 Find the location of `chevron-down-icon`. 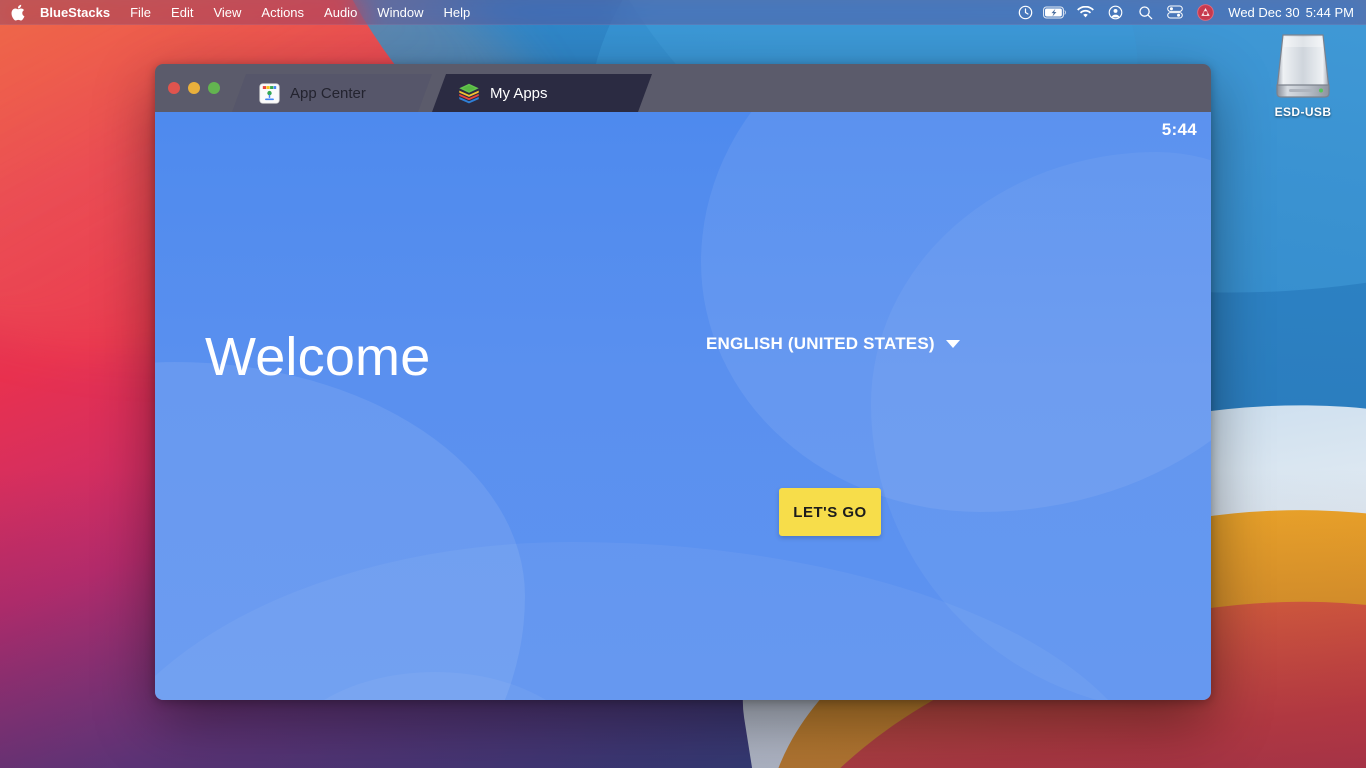

chevron-down-icon is located at coordinates (952, 344).